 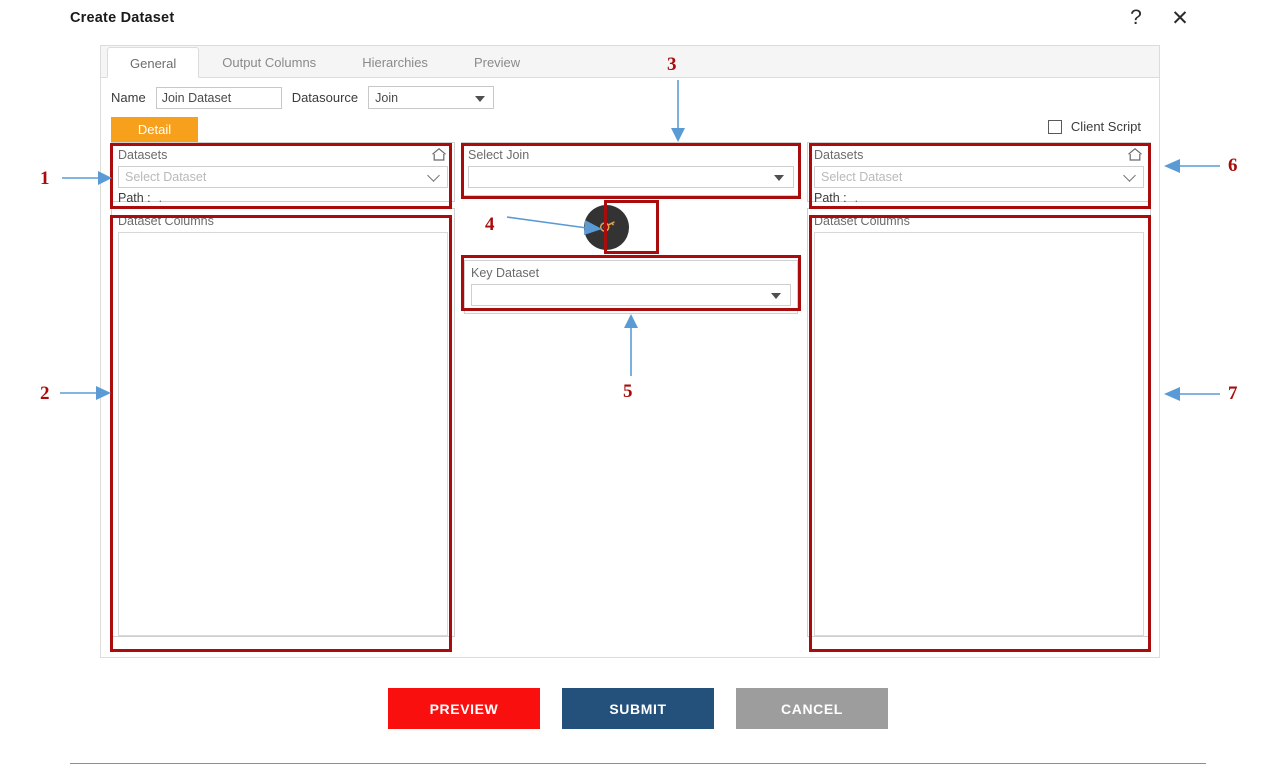 What do you see at coordinates (672, 64) in the screenshot?
I see `annotation-number-3: 3` at bounding box center [672, 64].